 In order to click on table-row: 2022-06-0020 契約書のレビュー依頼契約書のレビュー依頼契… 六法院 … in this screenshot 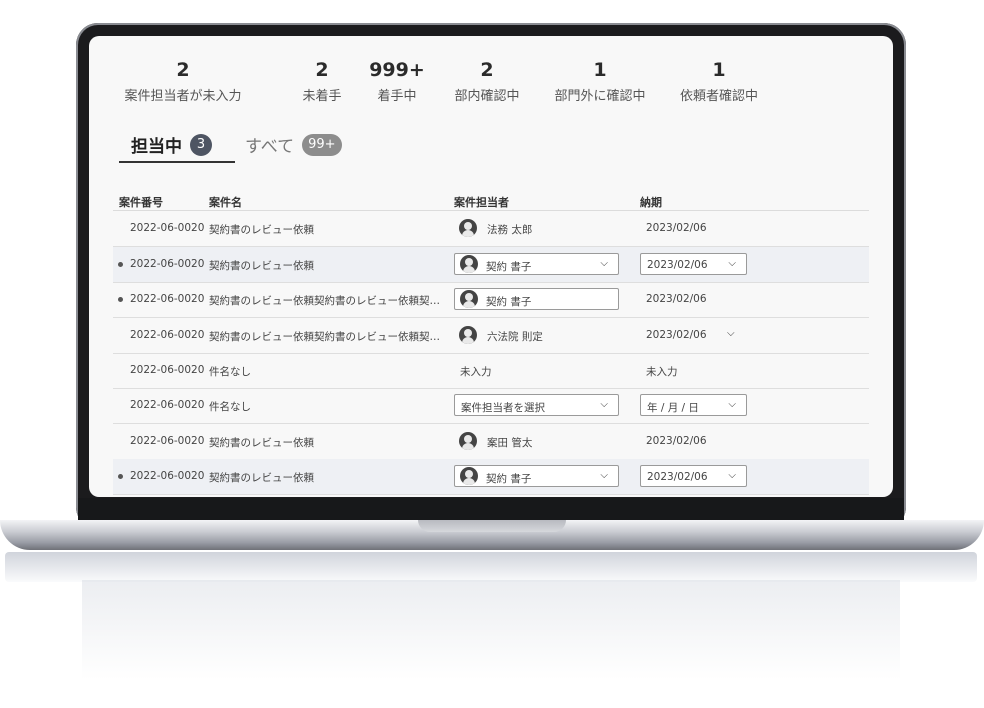, I will do `click(491, 336)`.